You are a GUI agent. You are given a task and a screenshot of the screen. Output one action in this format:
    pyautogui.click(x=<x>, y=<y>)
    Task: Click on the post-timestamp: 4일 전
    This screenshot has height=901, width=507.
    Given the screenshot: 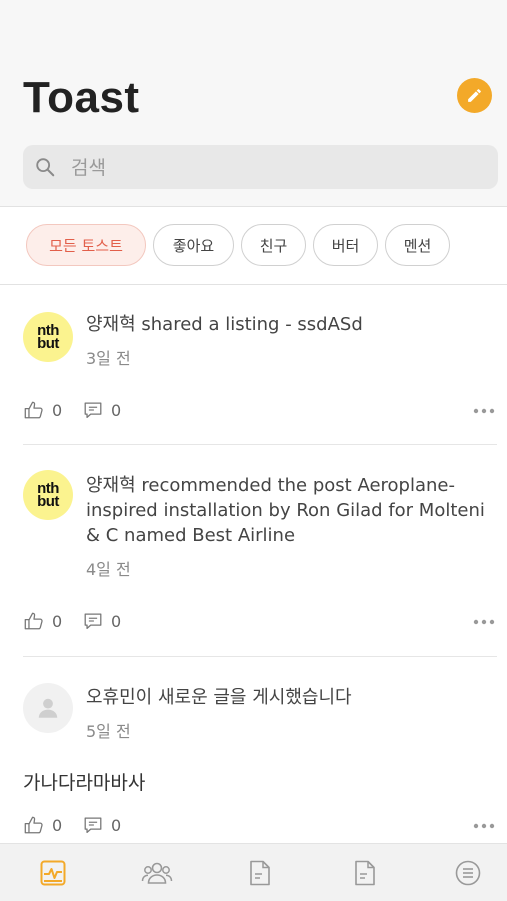 What is the action you would take?
    pyautogui.click(x=108, y=569)
    